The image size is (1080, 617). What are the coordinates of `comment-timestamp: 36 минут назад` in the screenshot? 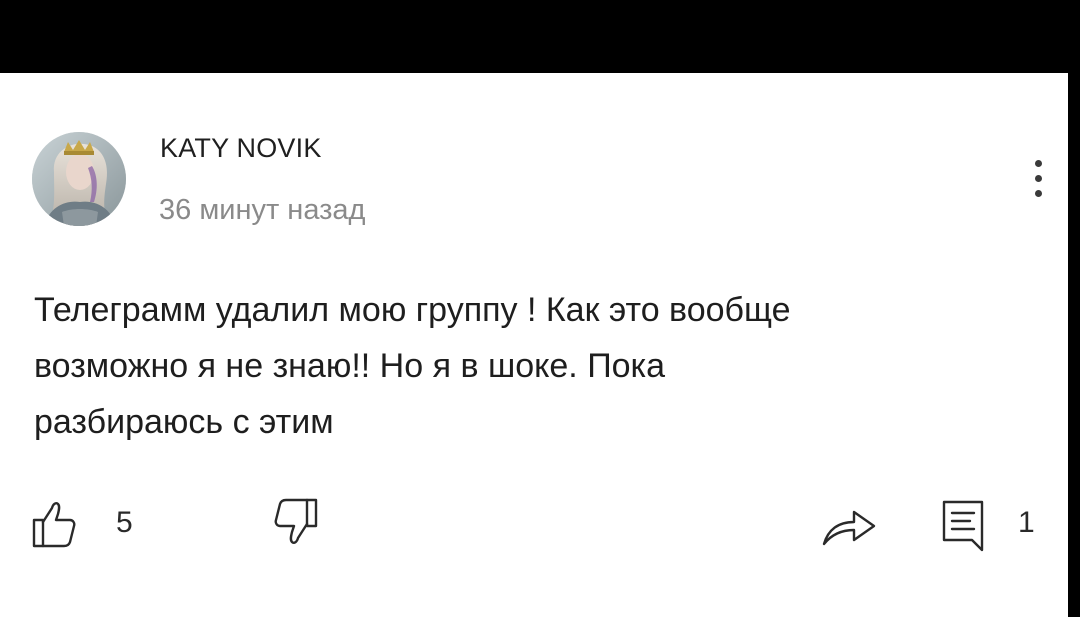 It's located at (262, 210).